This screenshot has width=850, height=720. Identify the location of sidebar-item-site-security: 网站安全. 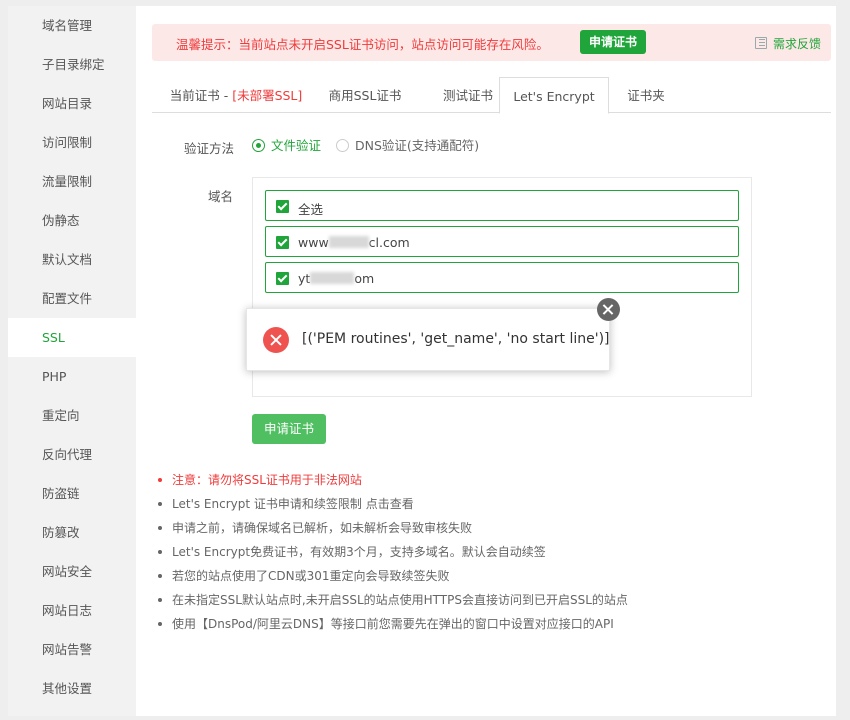
(72, 571).